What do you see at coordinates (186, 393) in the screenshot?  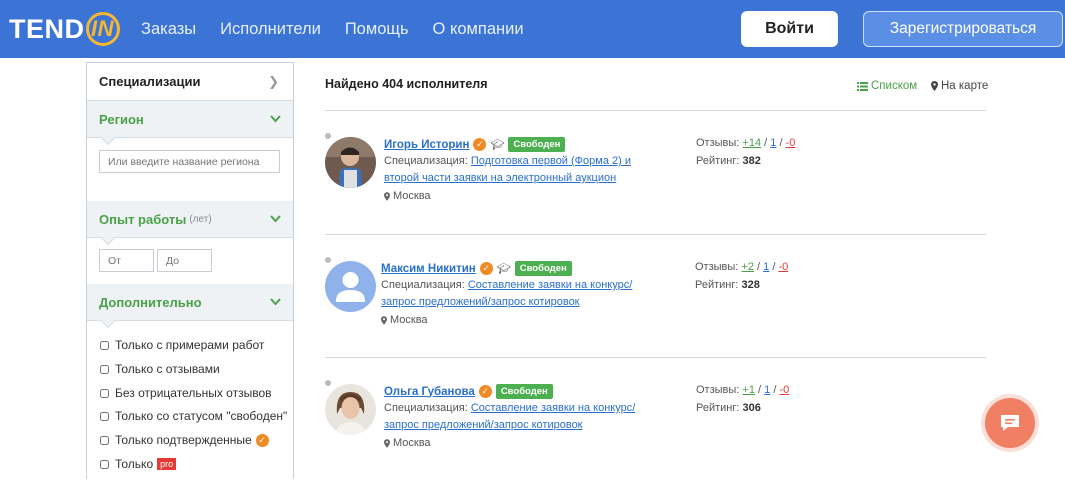 I see `filter-no-negative: Без отрицательных отзывов` at bounding box center [186, 393].